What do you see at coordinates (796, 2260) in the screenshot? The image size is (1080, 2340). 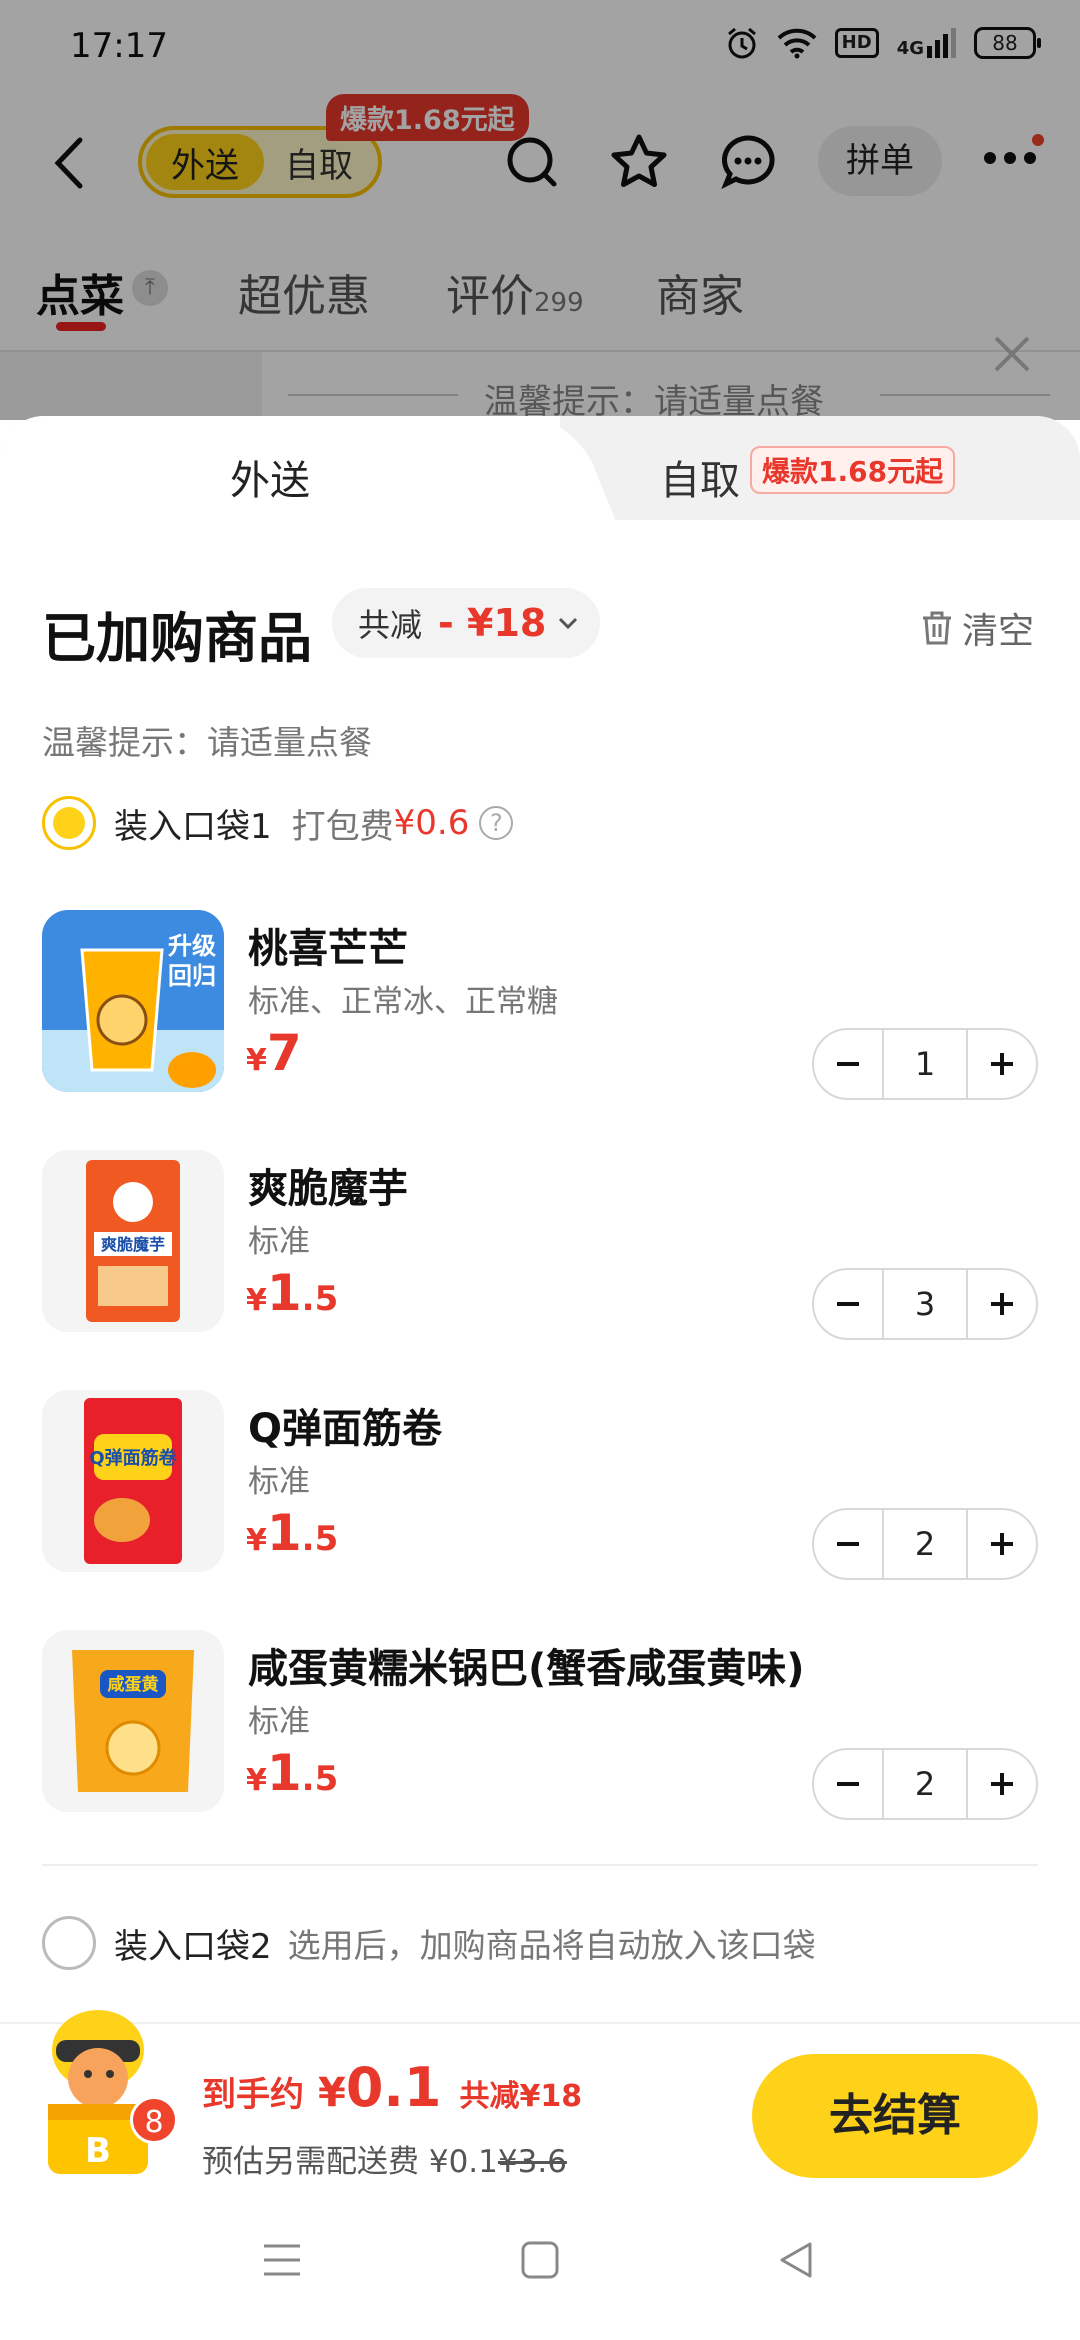 I see `back-icon` at bounding box center [796, 2260].